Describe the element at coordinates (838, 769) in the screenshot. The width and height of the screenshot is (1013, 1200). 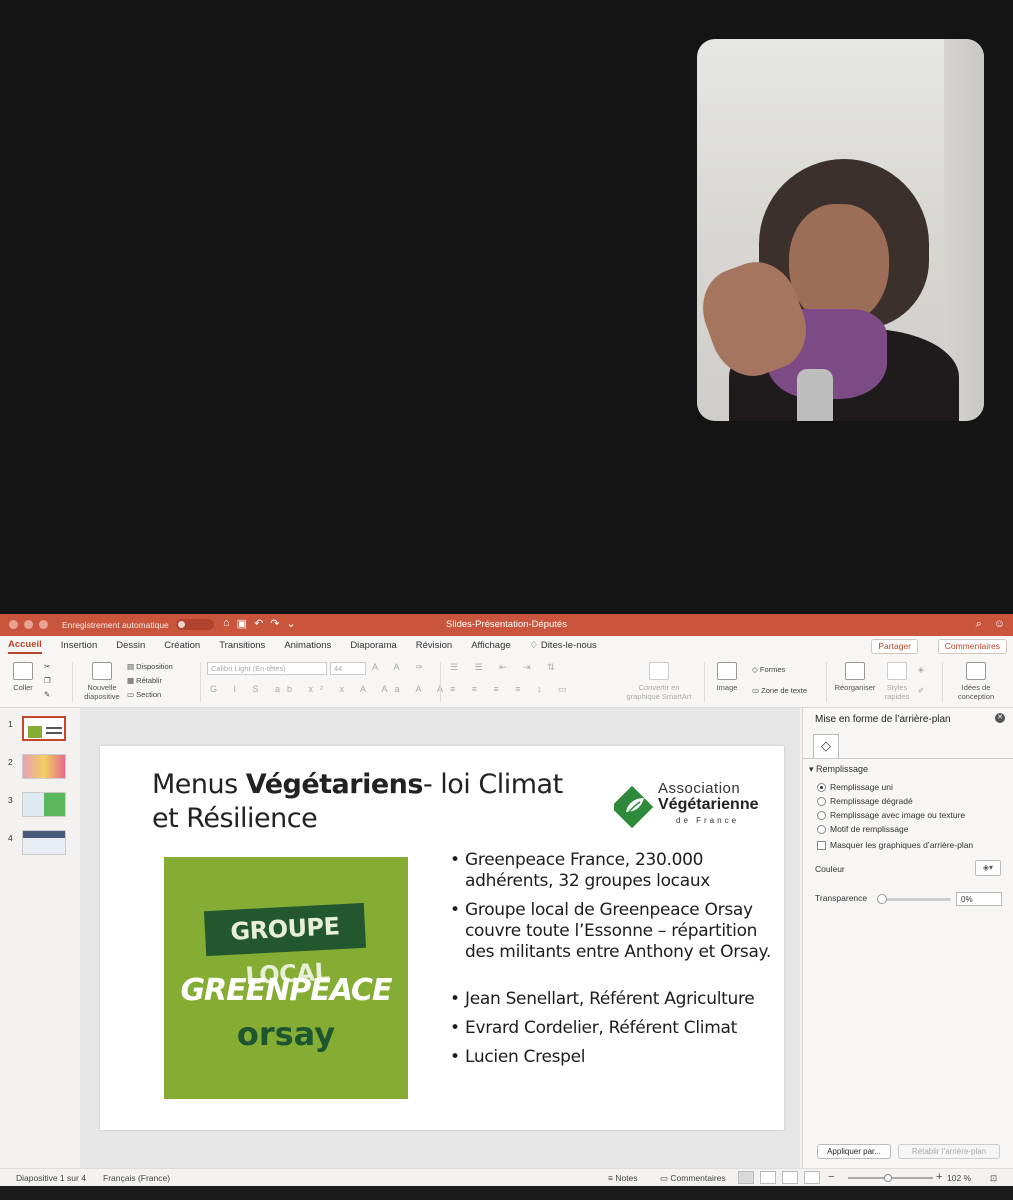
I see `fill-section-toggle: ▾ Remplissage` at that location.